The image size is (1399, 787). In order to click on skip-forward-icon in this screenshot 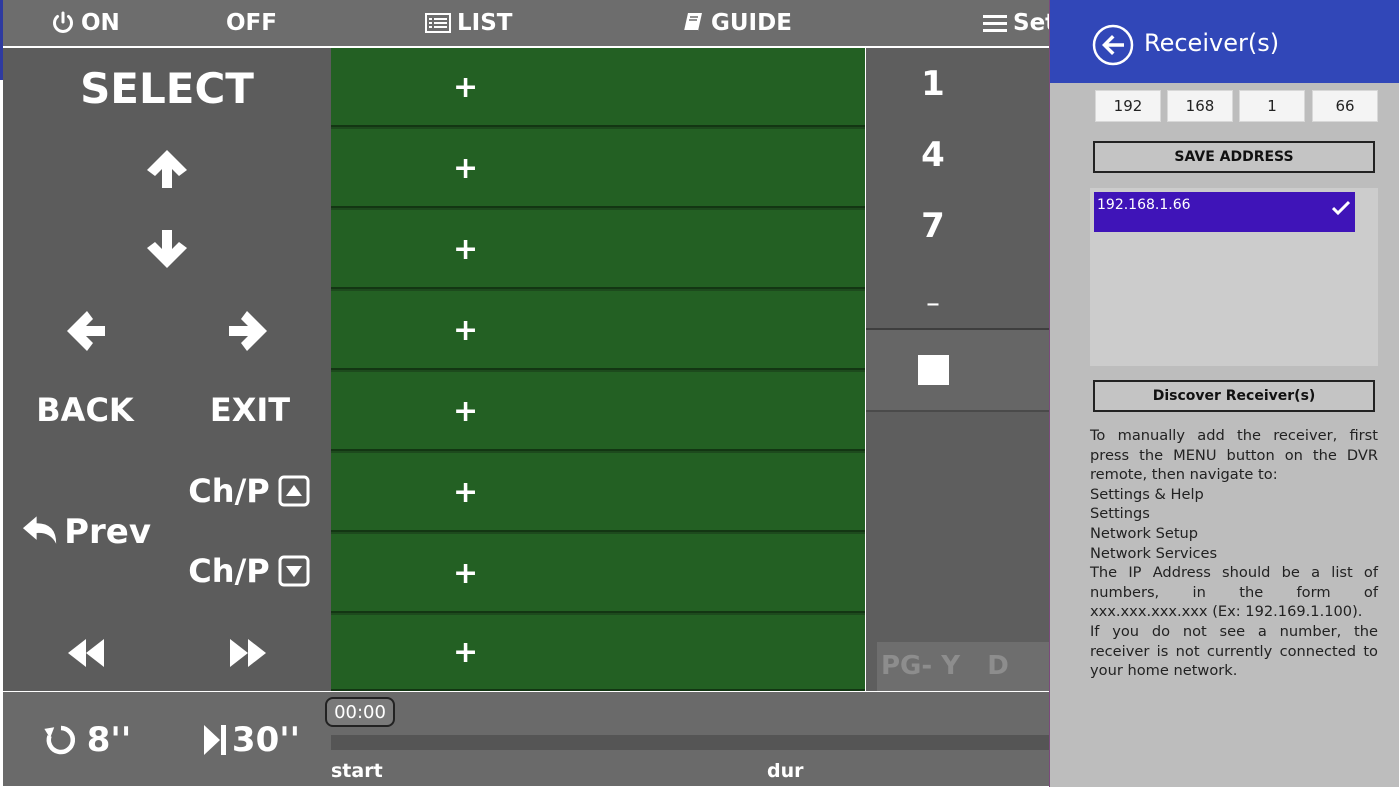, I will do `click(214, 740)`.